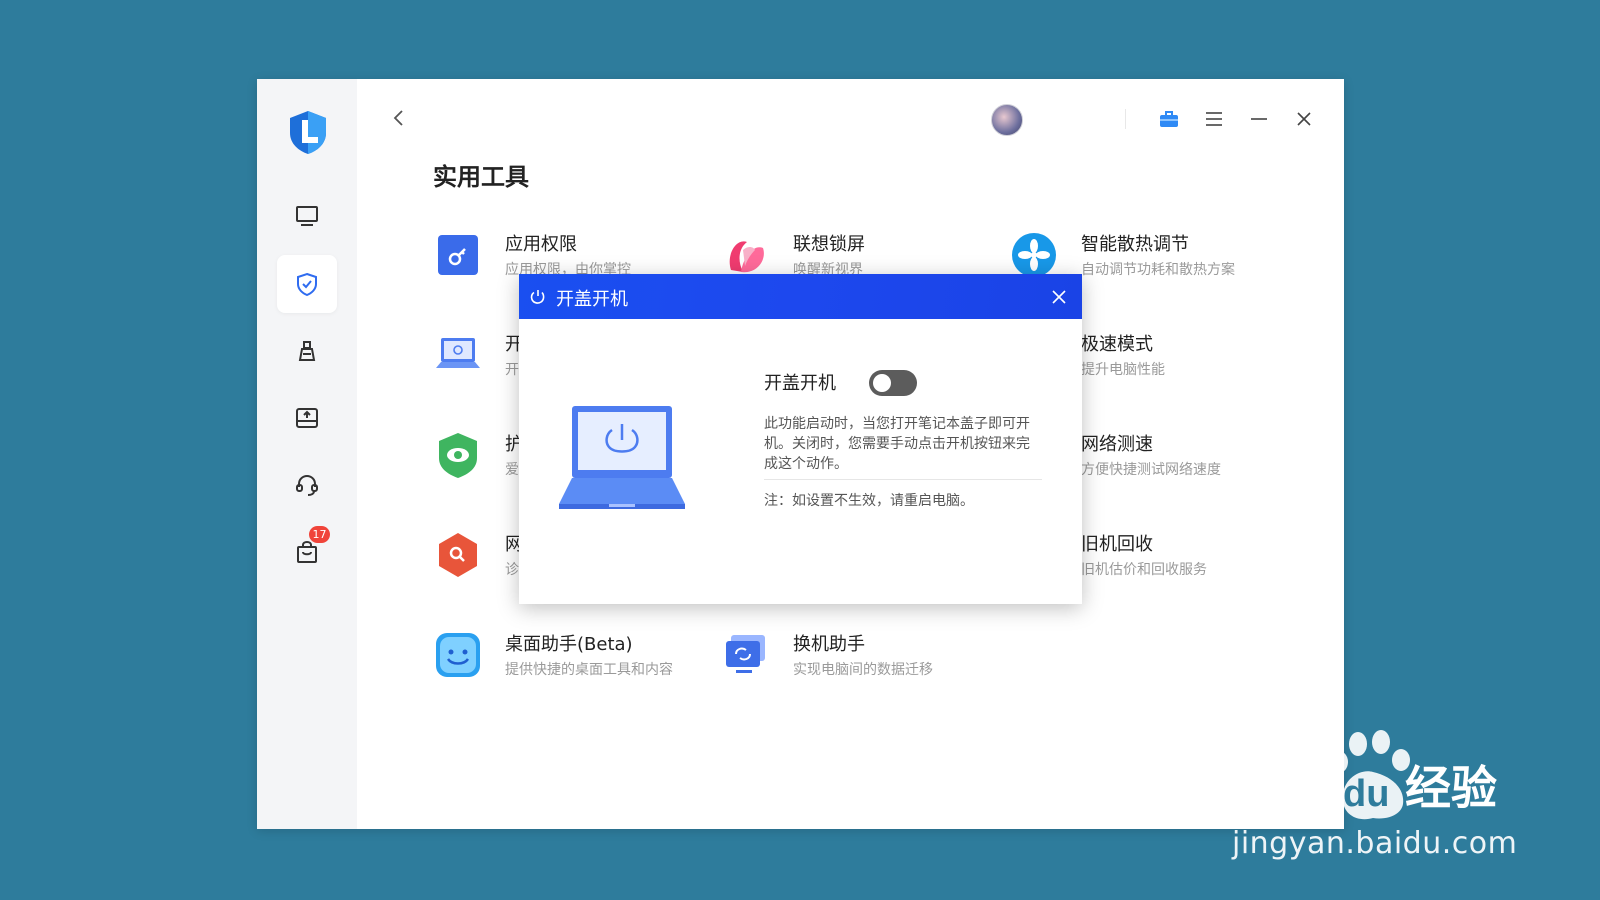  What do you see at coordinates (1366, 794) in the screenshot?
I see `watermark-brand2: du` at bounding box center [1366, 794].